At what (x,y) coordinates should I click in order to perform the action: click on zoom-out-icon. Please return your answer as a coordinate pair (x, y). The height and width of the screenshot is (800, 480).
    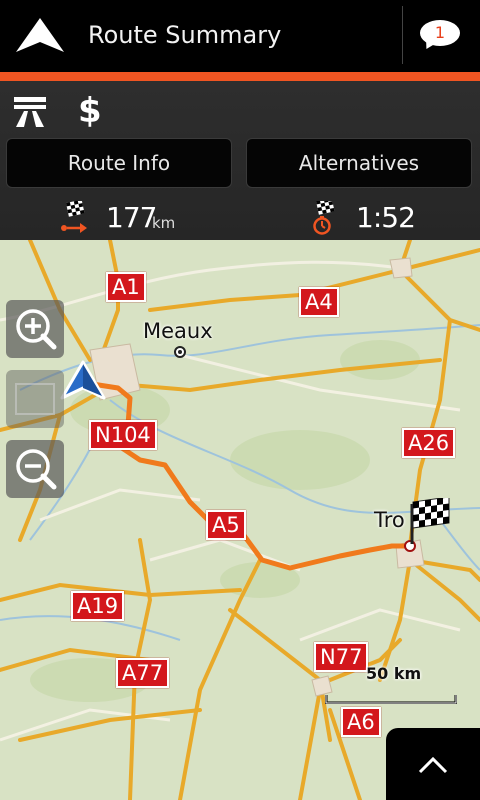
    Looking at the image, I should click on (36, 469).